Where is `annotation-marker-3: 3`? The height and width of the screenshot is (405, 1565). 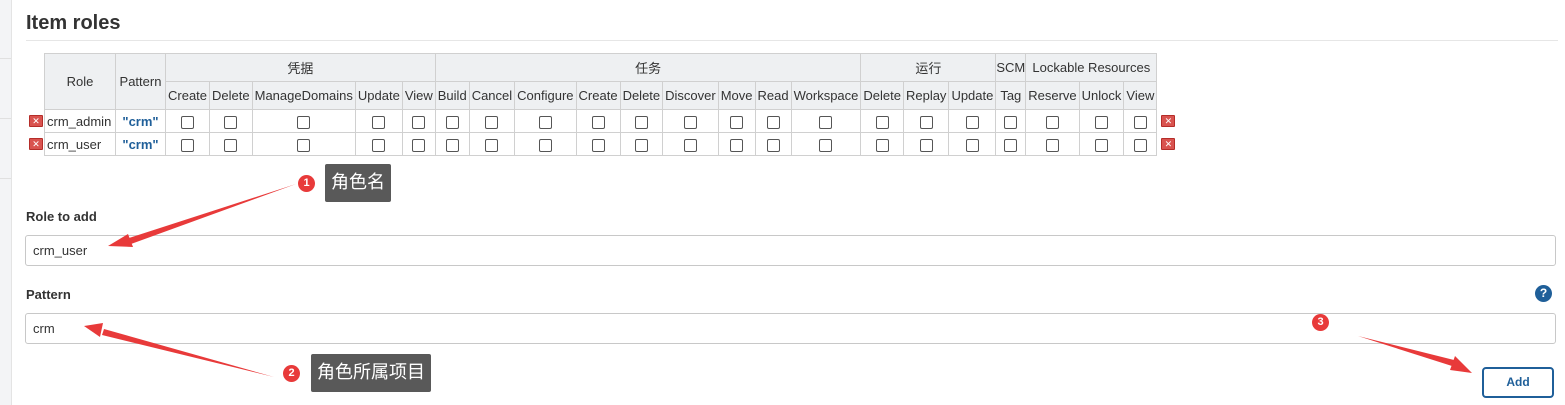 annotation-marker-3: 3 is located at coordinates (1320, 322).